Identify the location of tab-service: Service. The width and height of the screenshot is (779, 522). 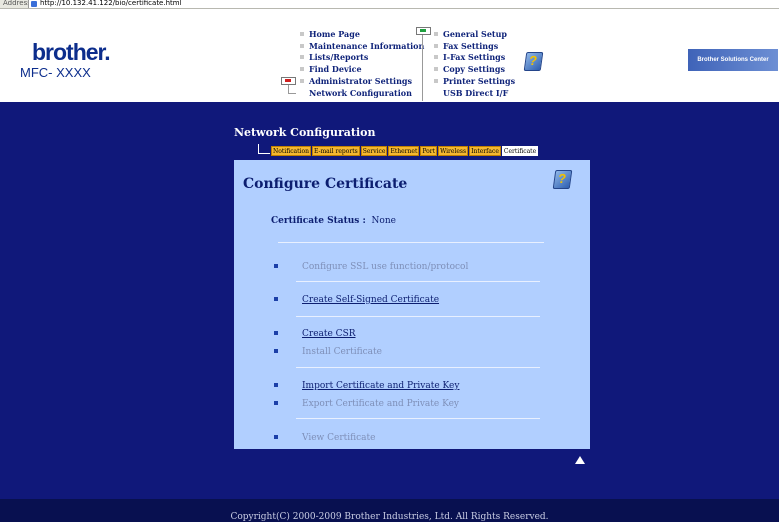
(374, 151).